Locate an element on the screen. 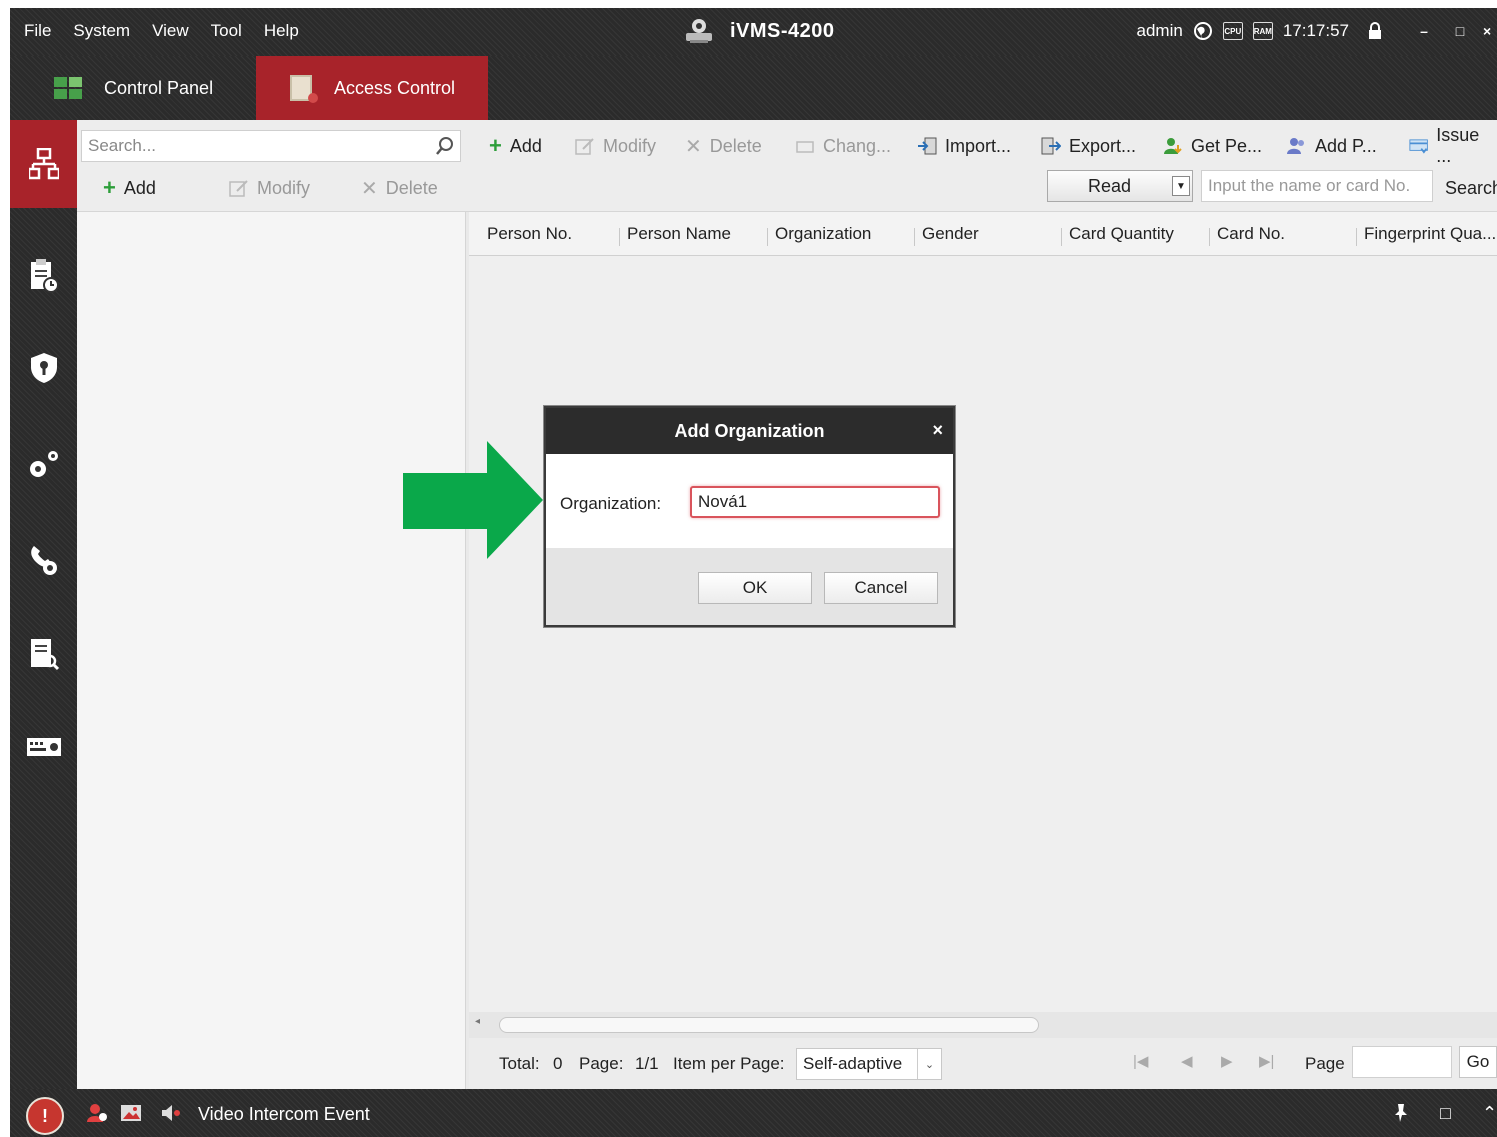 This screenshot has width=1497, height=1137. import-icon is located at coordinates (927, 146).